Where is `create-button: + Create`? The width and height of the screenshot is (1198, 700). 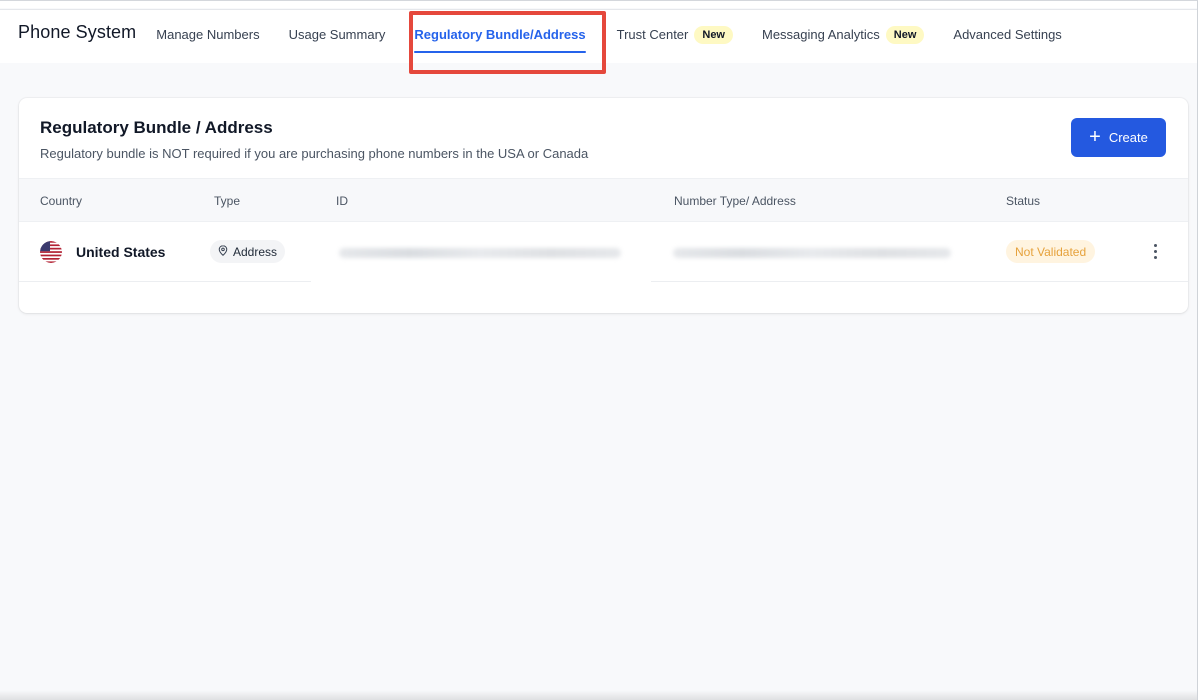
create-button: + Create is located at coordinates (1118, 137).